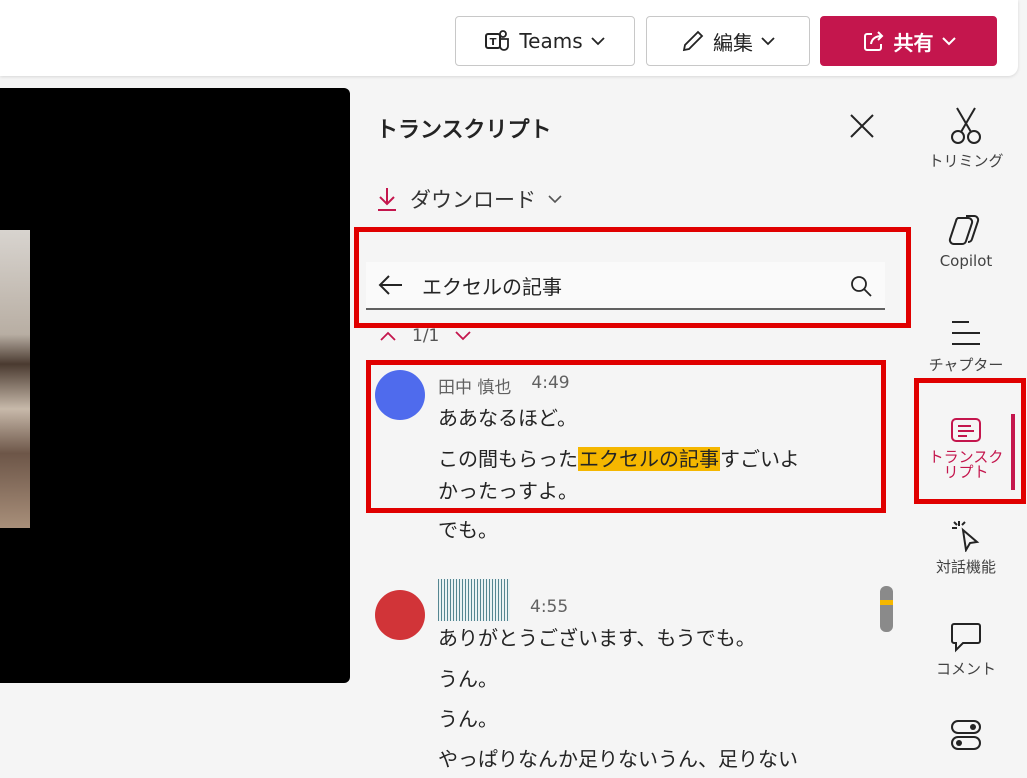 The image size is (1027, 778). Describe the element at coordinates (549, 607) in the screenshot. I see `entry-timestamp: 4:55` at that location.